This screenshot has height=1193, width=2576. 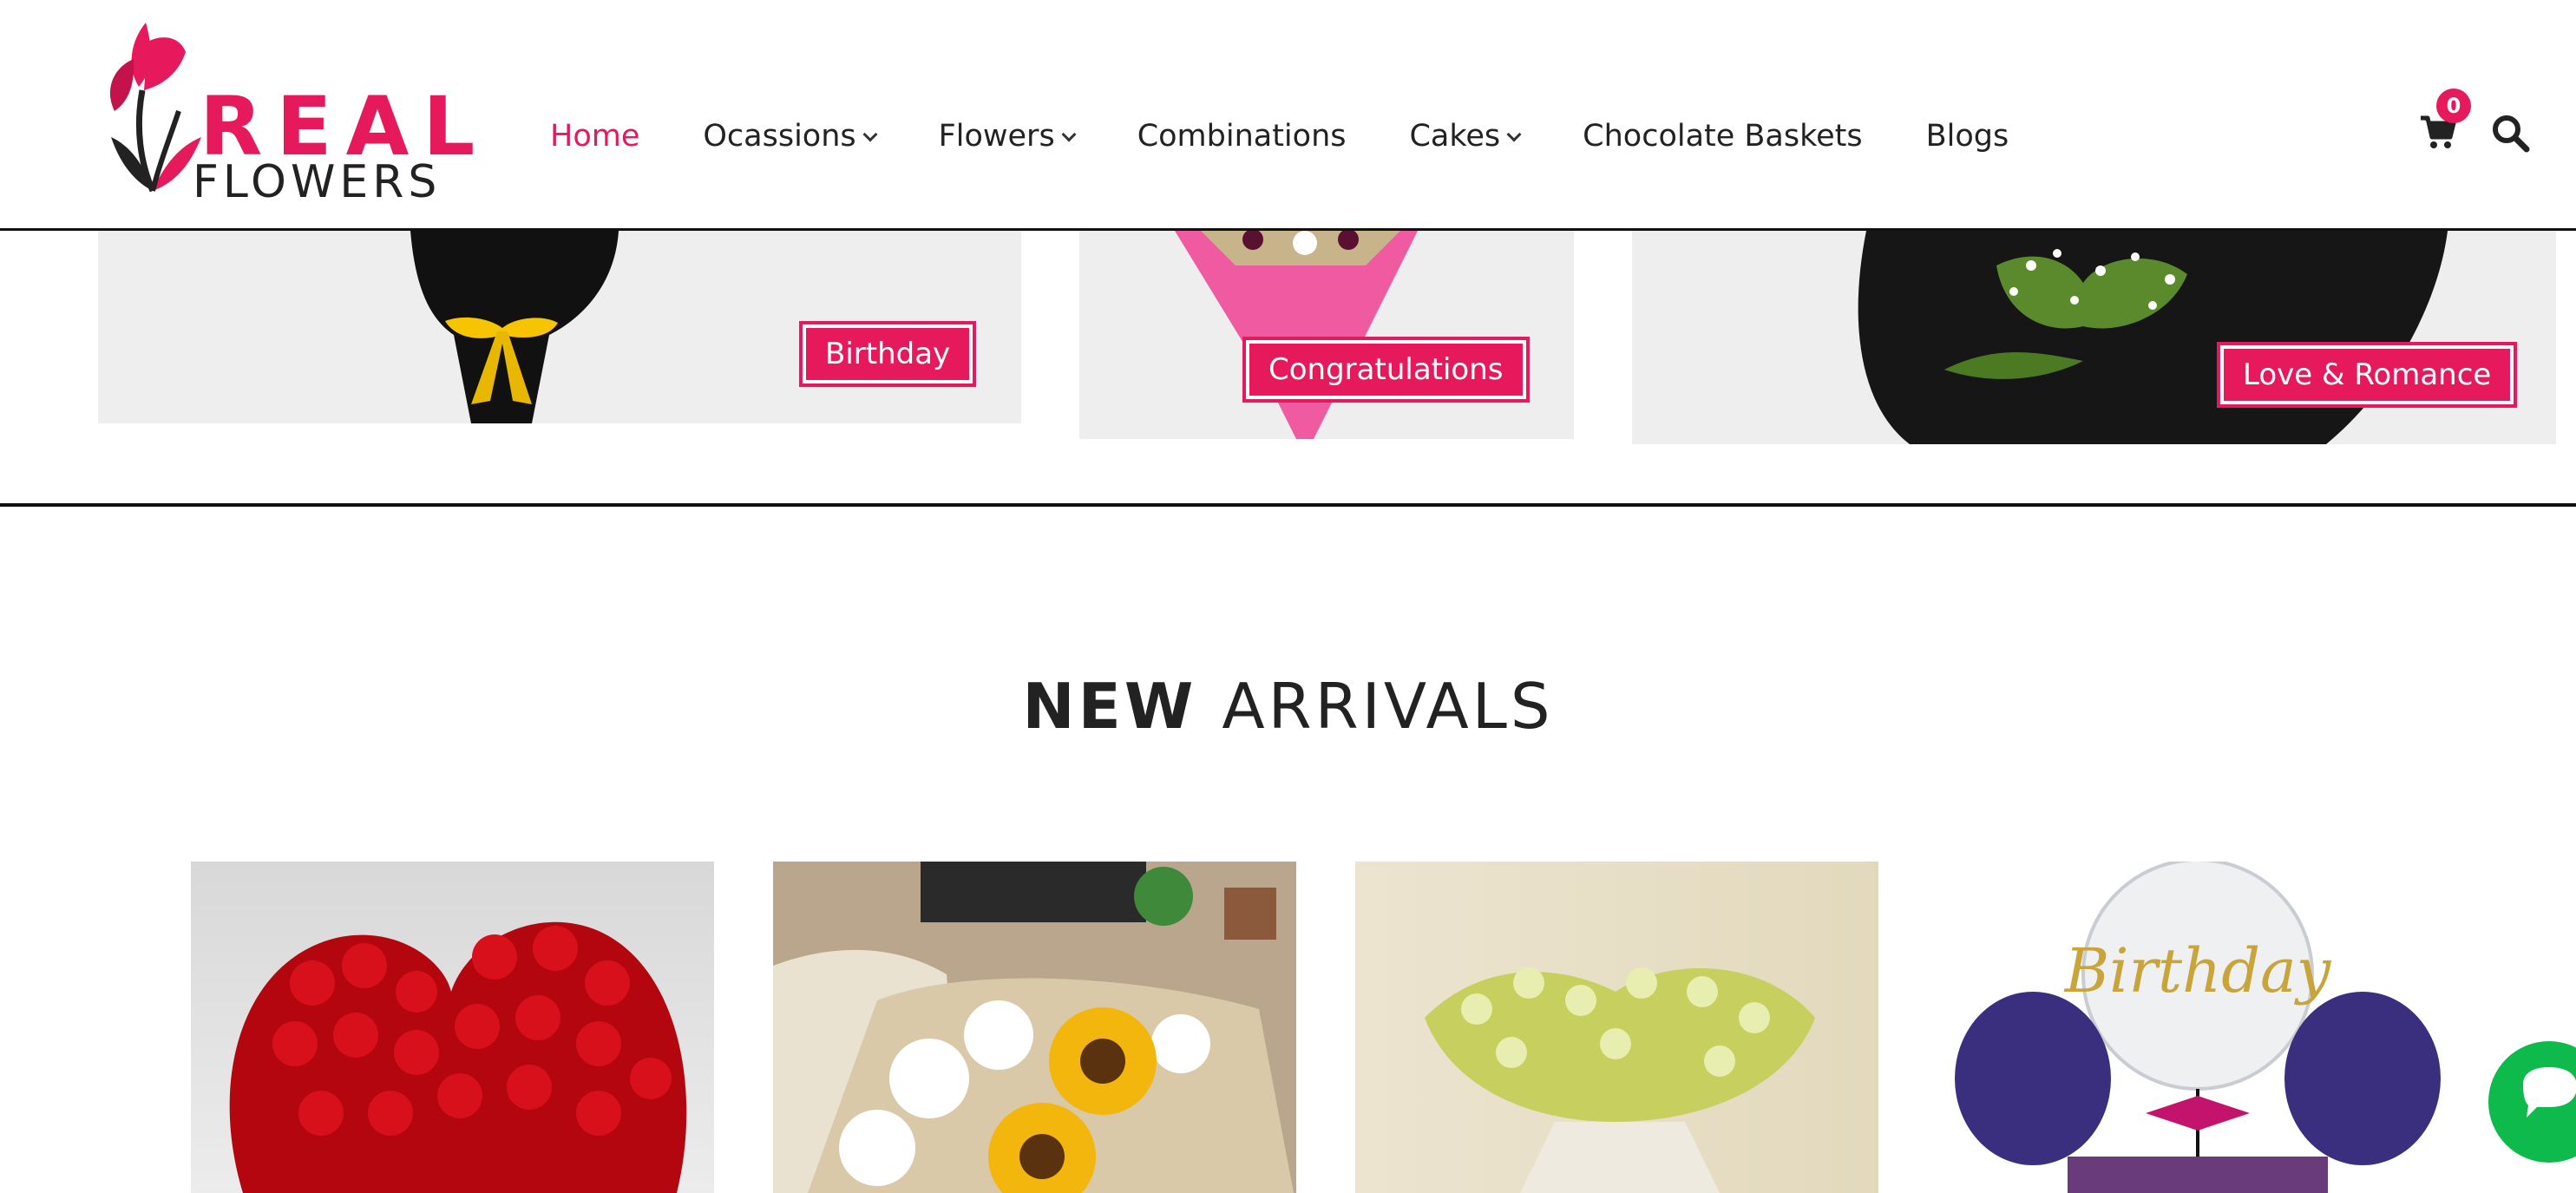 I want to click on balloon-birthday-text: Birthday, so click(x=2197, y=971).